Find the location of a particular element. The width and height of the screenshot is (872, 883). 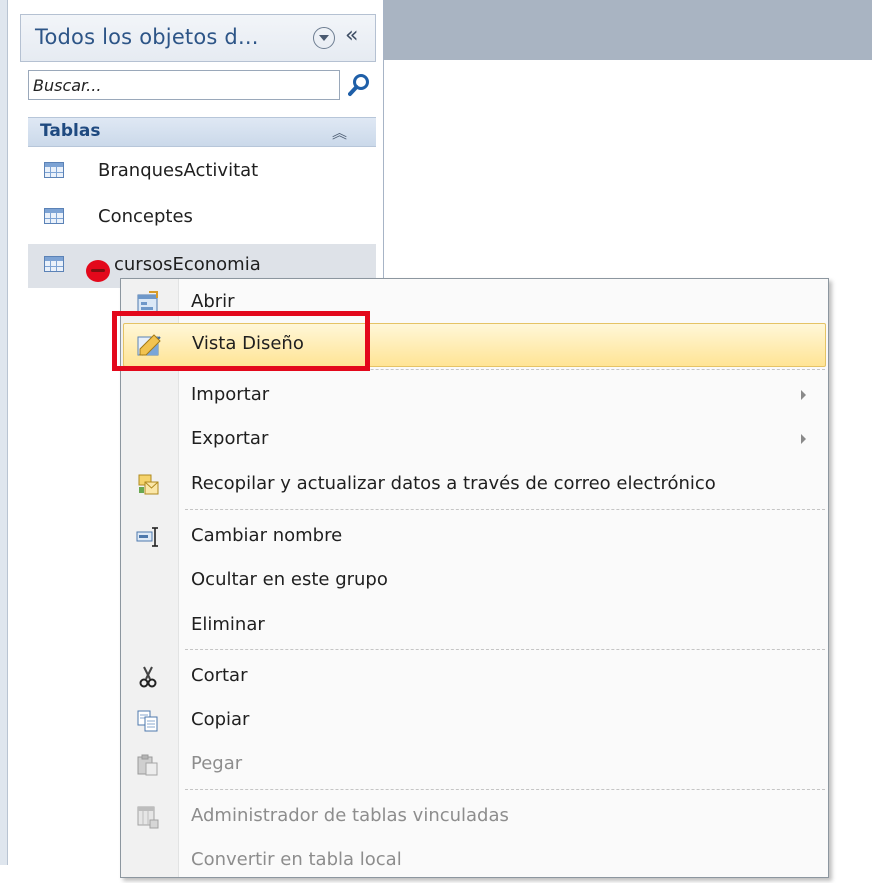

rename-icon is located at coordinates (147, 537).